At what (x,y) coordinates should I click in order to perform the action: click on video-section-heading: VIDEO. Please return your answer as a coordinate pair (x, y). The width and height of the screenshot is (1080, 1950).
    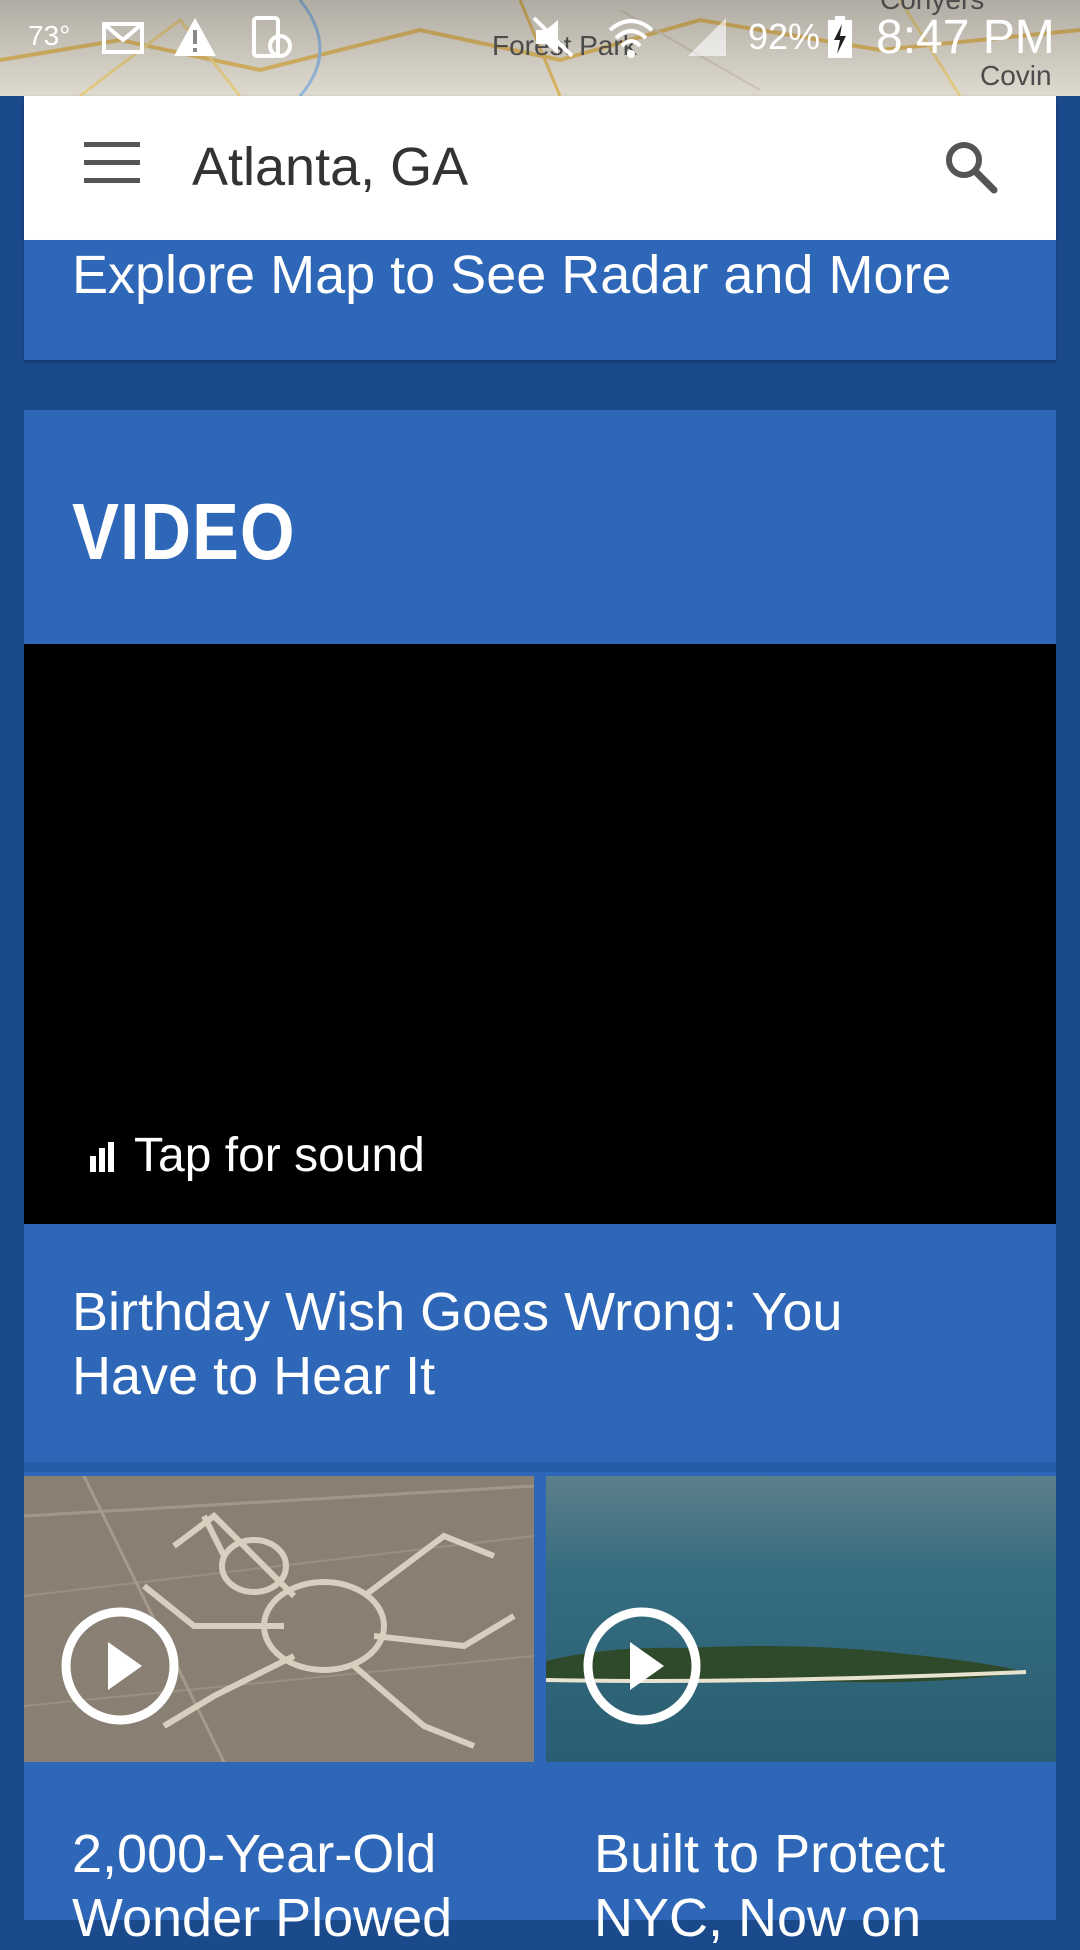
    Looking at the image, I should click on (184, 531).